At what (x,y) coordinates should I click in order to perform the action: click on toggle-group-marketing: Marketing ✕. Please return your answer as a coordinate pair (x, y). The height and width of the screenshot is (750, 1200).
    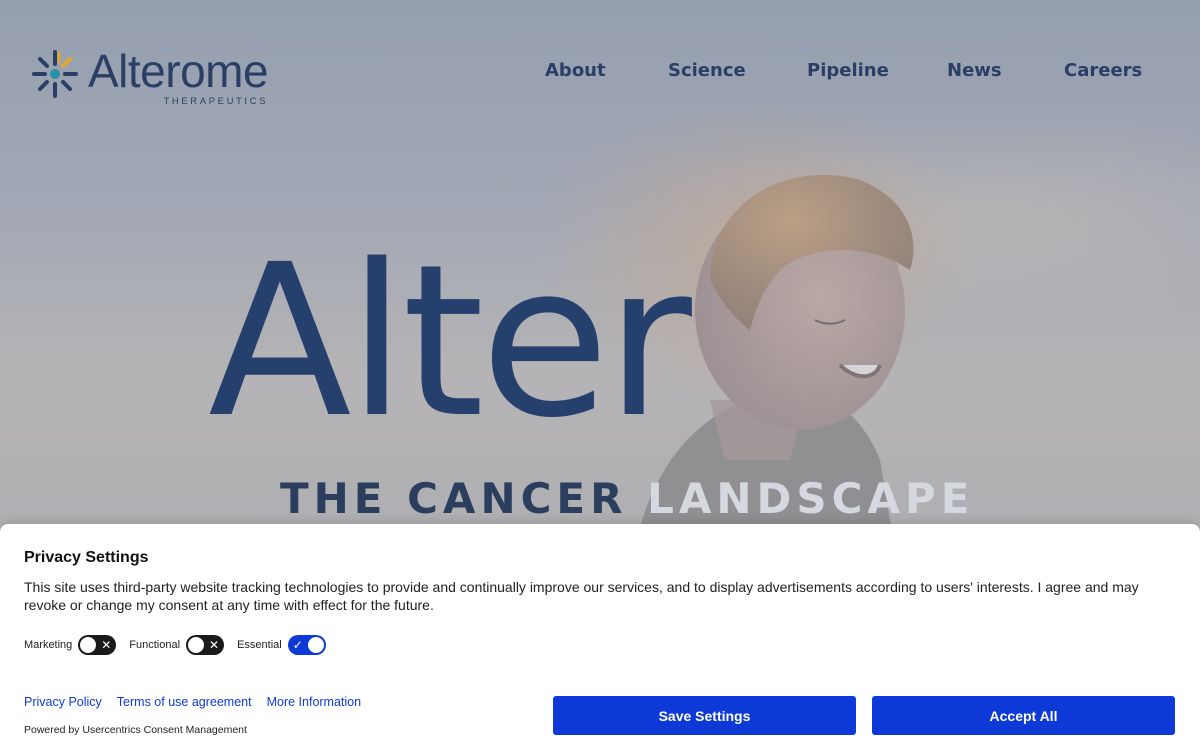
    Looking at the image, I should click on (70, 645).